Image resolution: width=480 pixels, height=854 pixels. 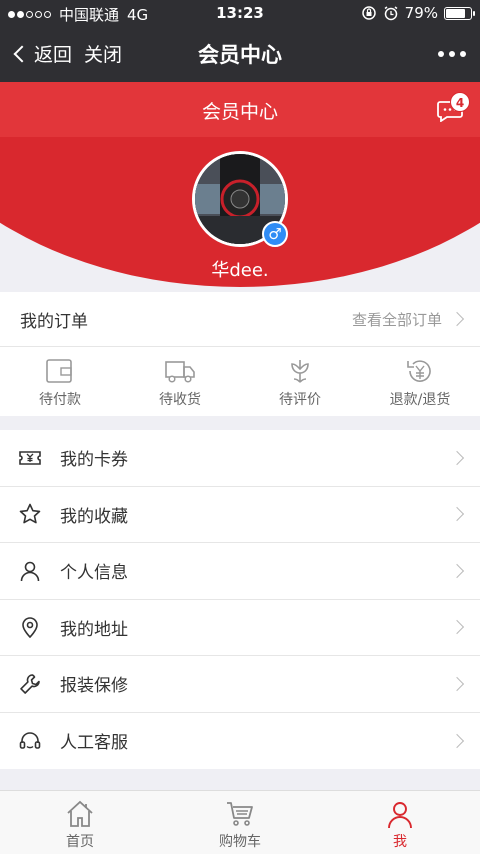 What do you see at coordinates (240, 842) in the screenshot?
I see `tab-label: 购物车` at bounding box center [240, 842].